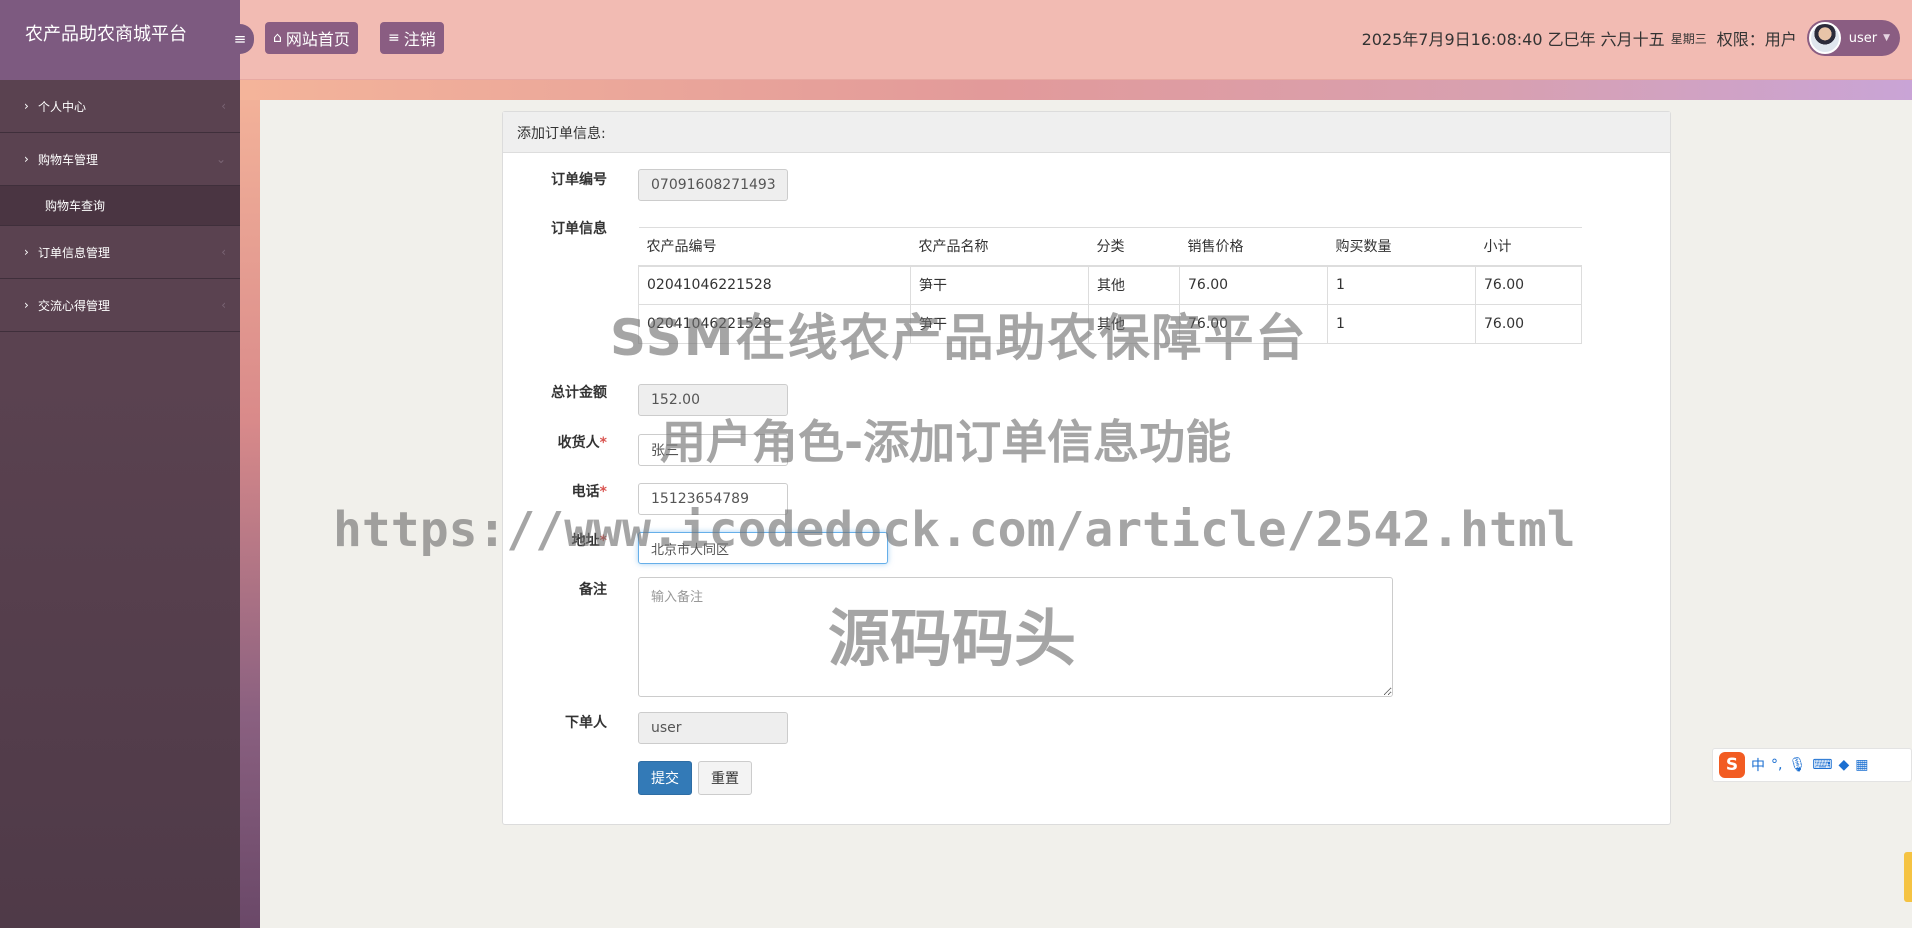 This screenshot has height=928, width=1912. Describe the element at coordinates (68, 159) in the screenshot. I see `sidebar-item-label: 购物车管理` at that location.